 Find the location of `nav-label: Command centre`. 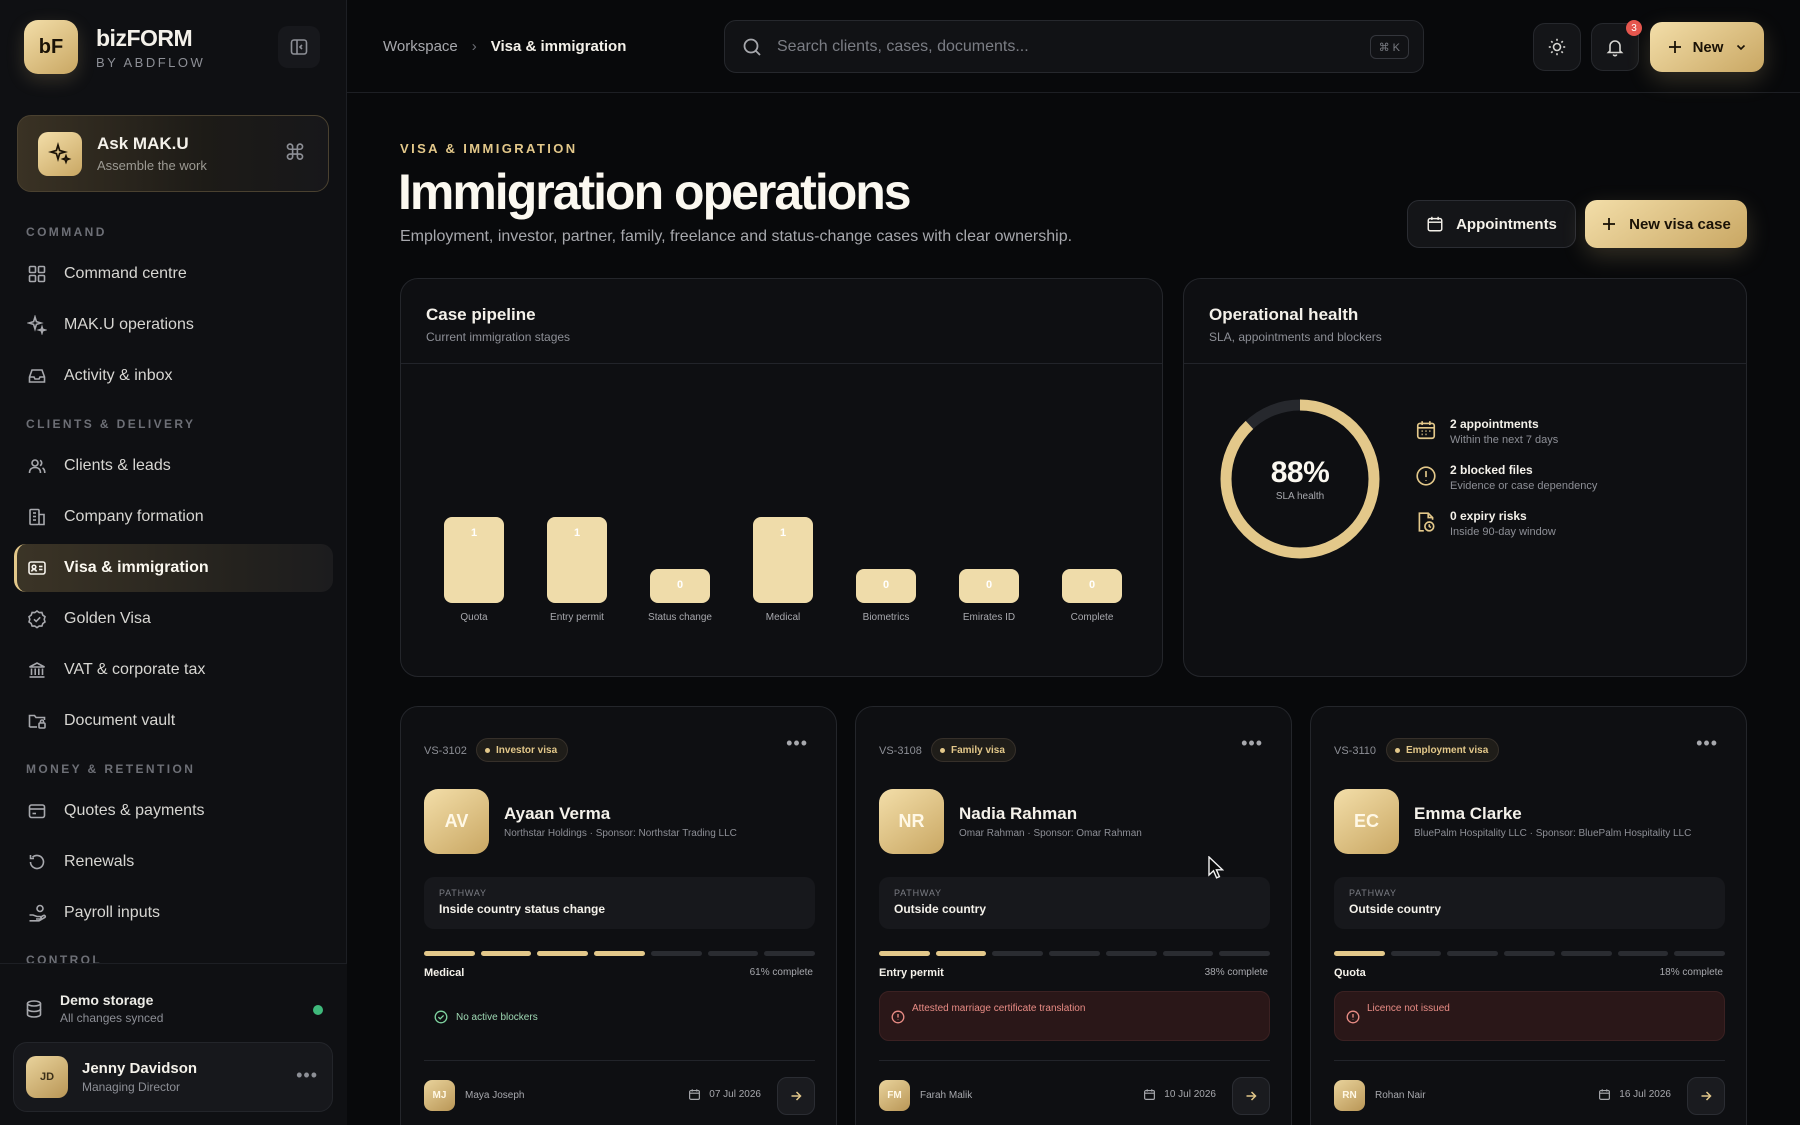

nav-label: Command centre is located at coordinates (125, 273).